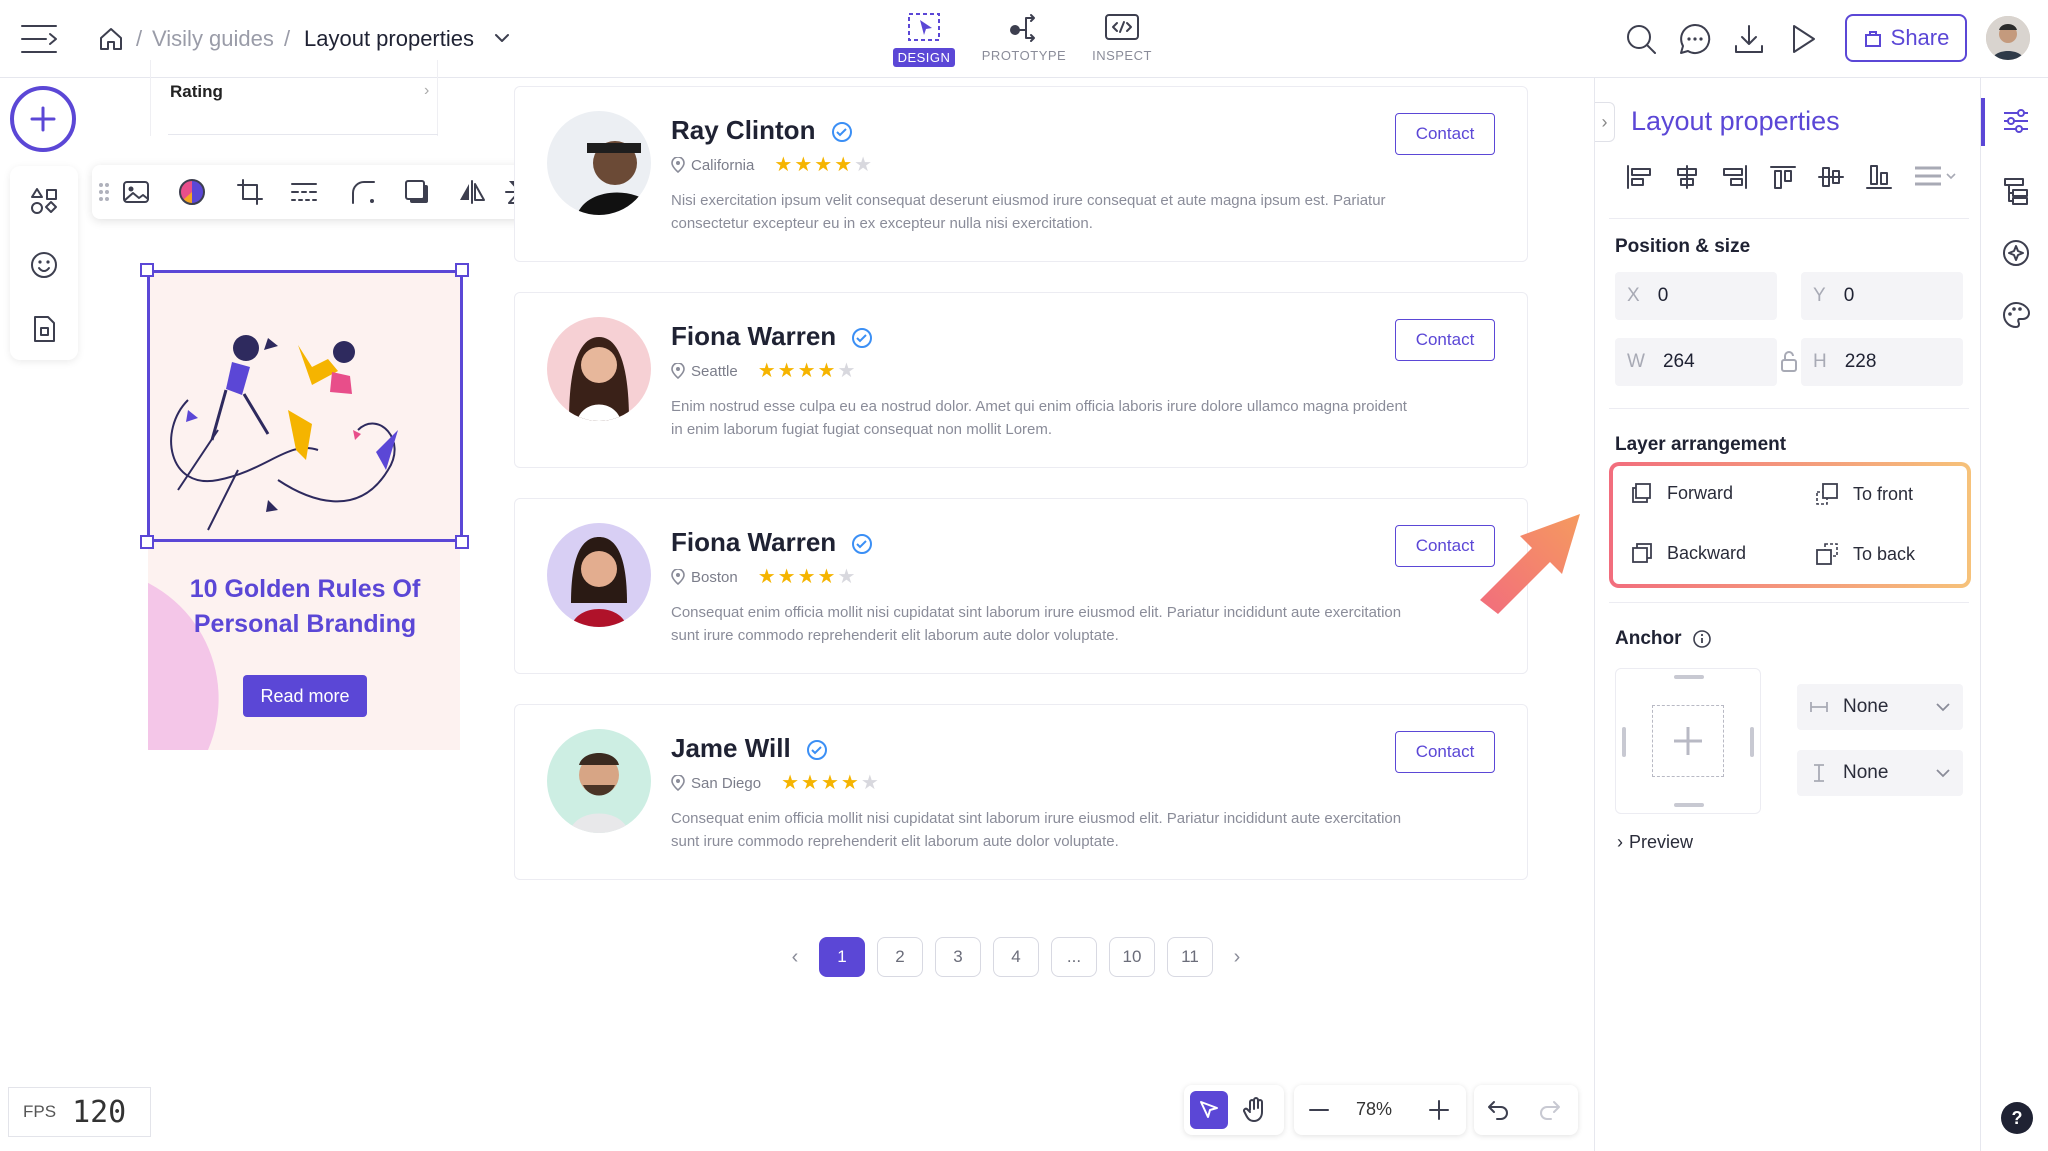 This screenshot has height=1151, width=2048. I want to click on person-name-text: Fiona Warren, so click(754, 542).